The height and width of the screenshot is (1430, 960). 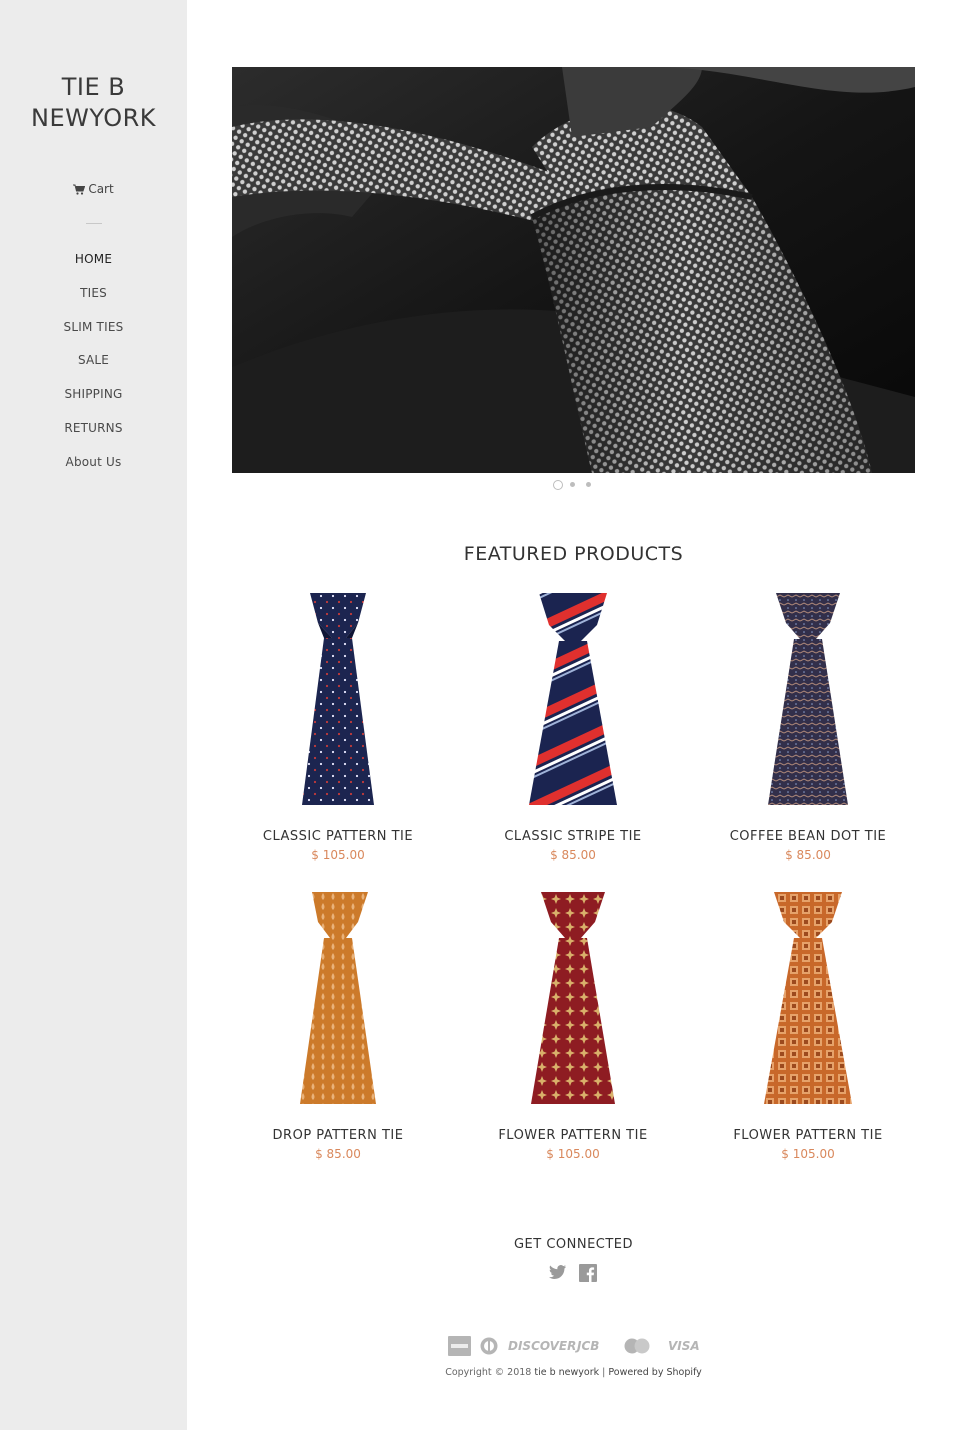 What do you see at coordinates (94, 223) in the screenshot?
I see `sidebar-divider` at bounding box center [94, 223].